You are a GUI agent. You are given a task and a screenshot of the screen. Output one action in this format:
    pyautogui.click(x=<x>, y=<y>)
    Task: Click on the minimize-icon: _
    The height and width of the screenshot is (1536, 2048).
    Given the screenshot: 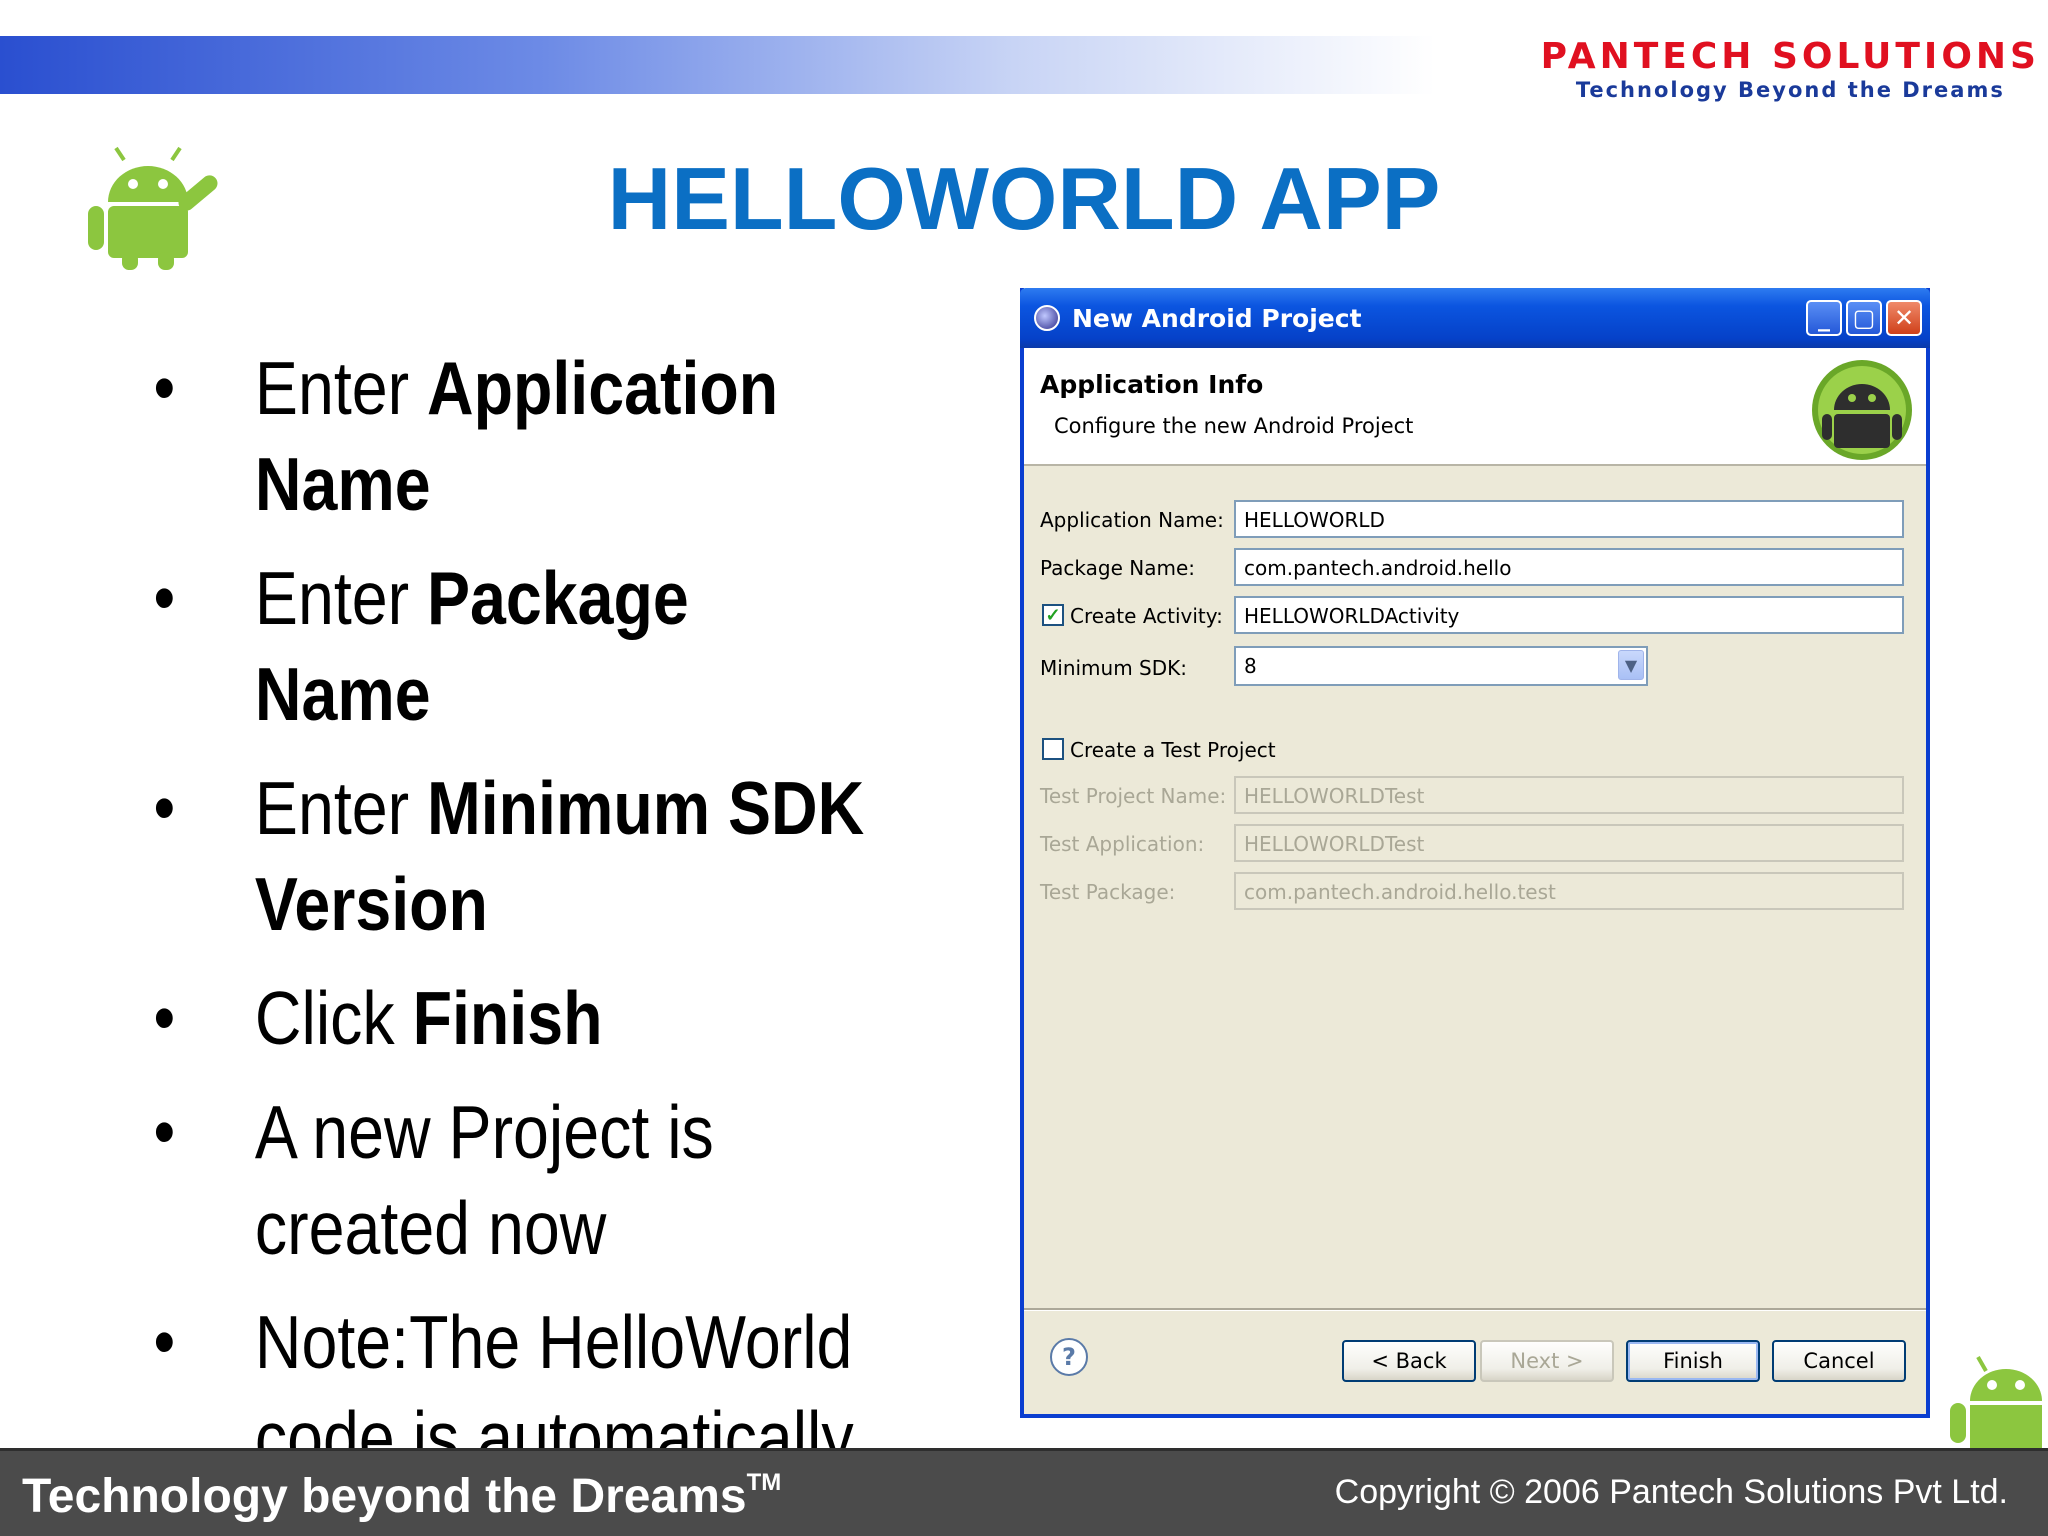 What is the action you would take?
    pyautogui.click(x=1824, y=318)
    